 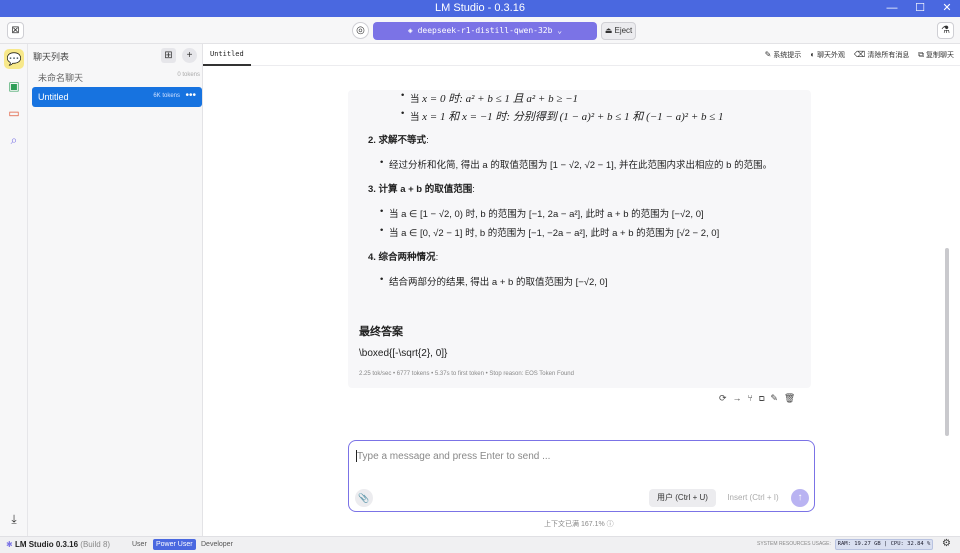 I want to click on model-icon: ◈, so click(x=412, y=30).